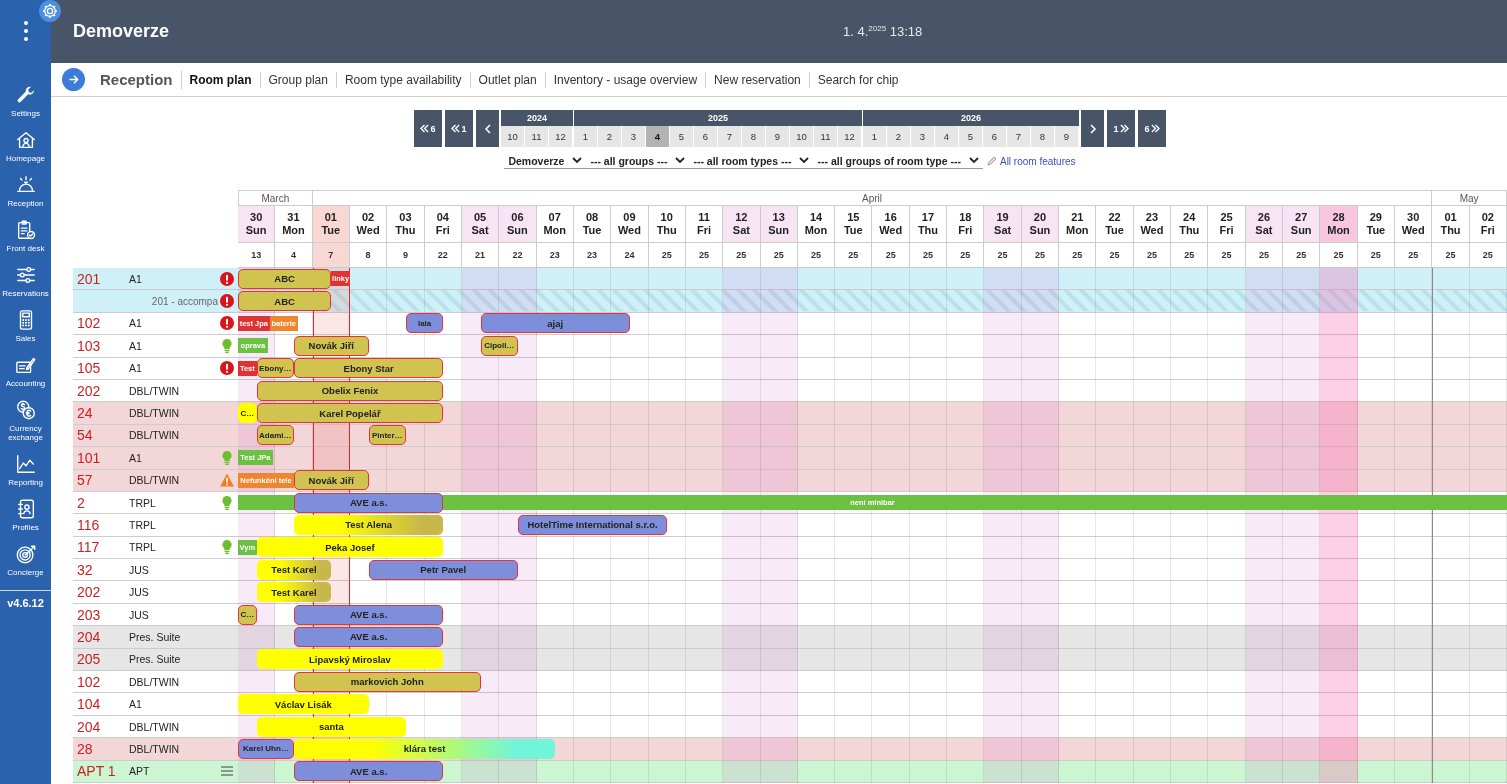  What do you see at coordinates (25, 275) in the screenshot?
I see `sliders-icon` at bounding box center [25, 275].